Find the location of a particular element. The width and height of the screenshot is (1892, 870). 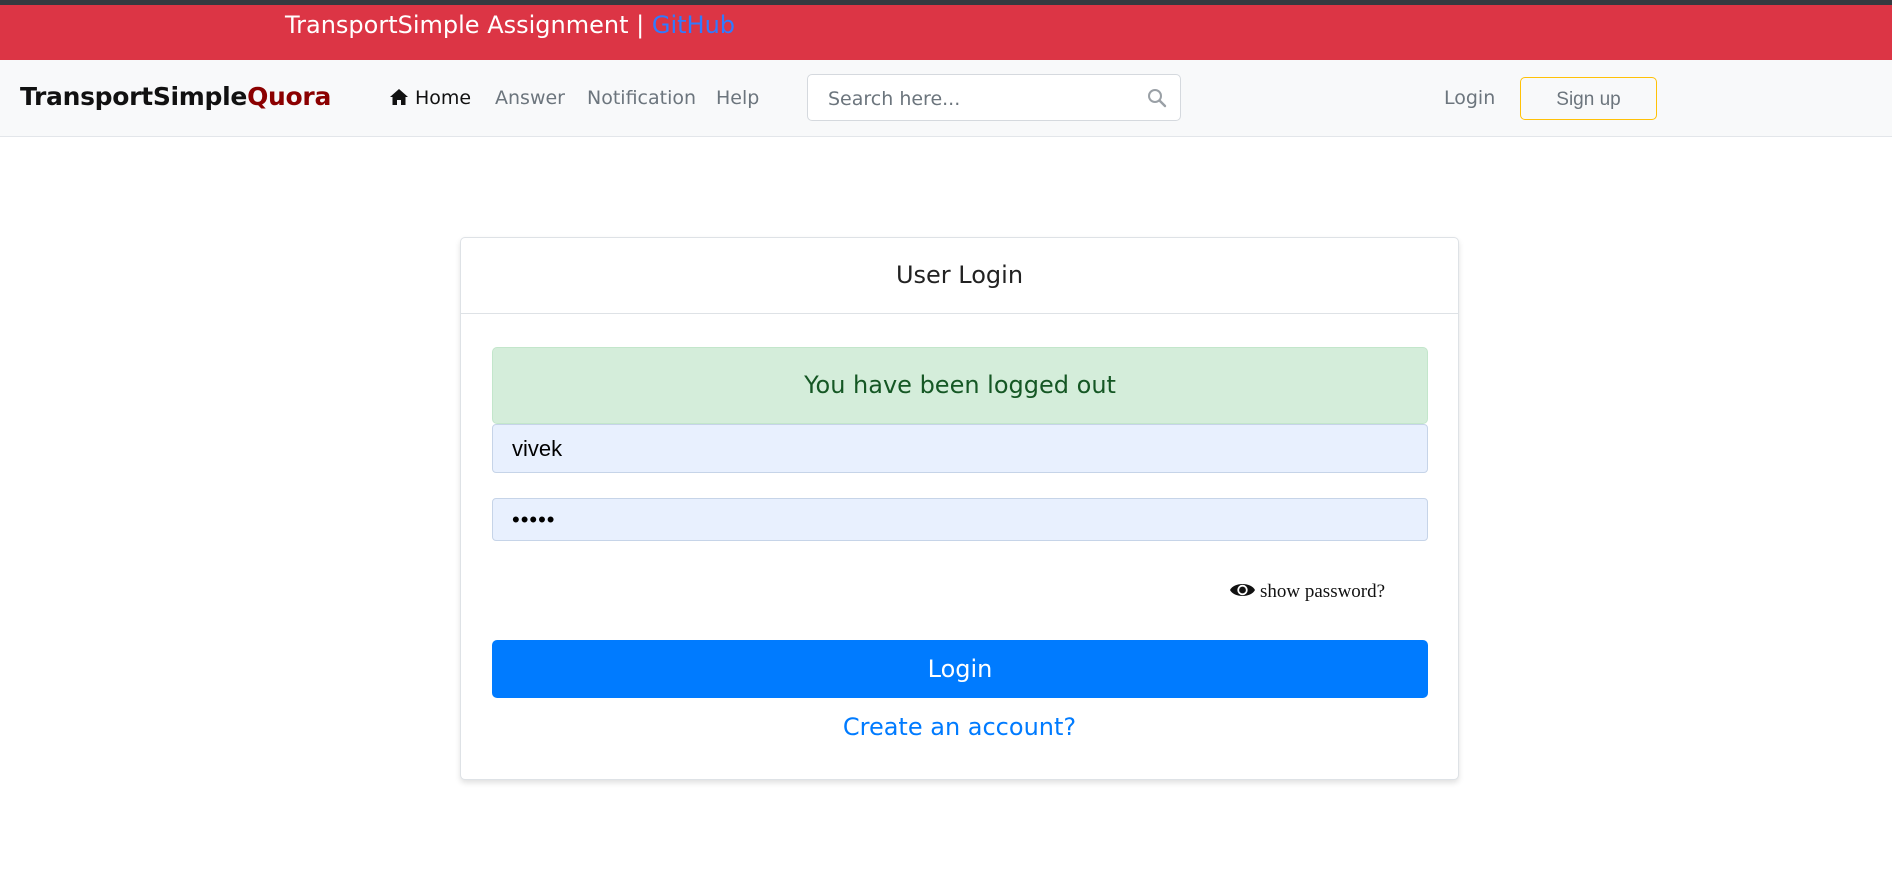

create-account-link: Create an account? is located at coordinates (959, 727).